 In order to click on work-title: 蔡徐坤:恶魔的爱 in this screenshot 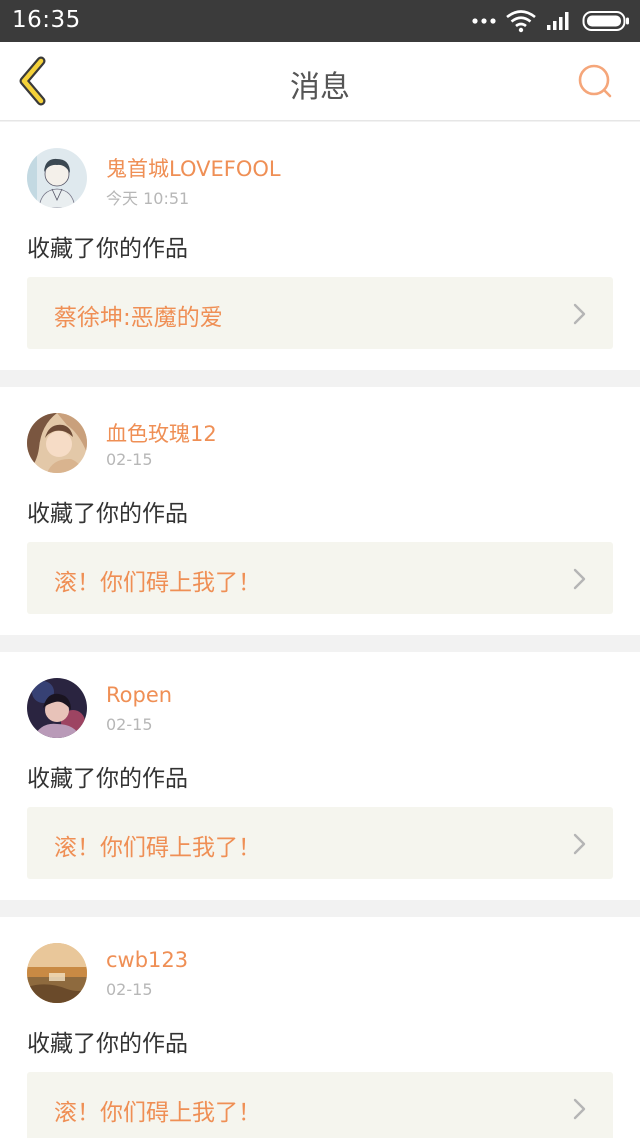, I will do `click(138, 318)`.